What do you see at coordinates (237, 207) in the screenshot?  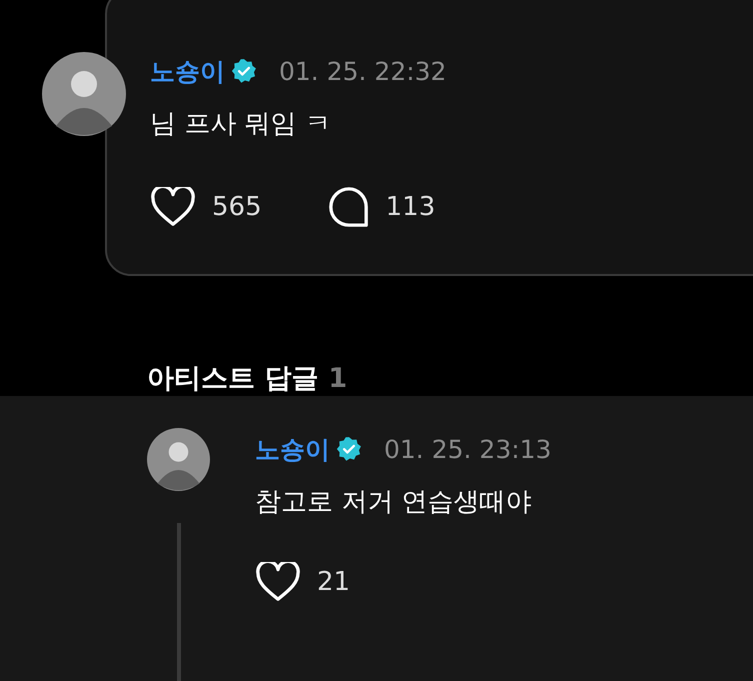 I see `like-count: 565` at bounding box center [237, 207].